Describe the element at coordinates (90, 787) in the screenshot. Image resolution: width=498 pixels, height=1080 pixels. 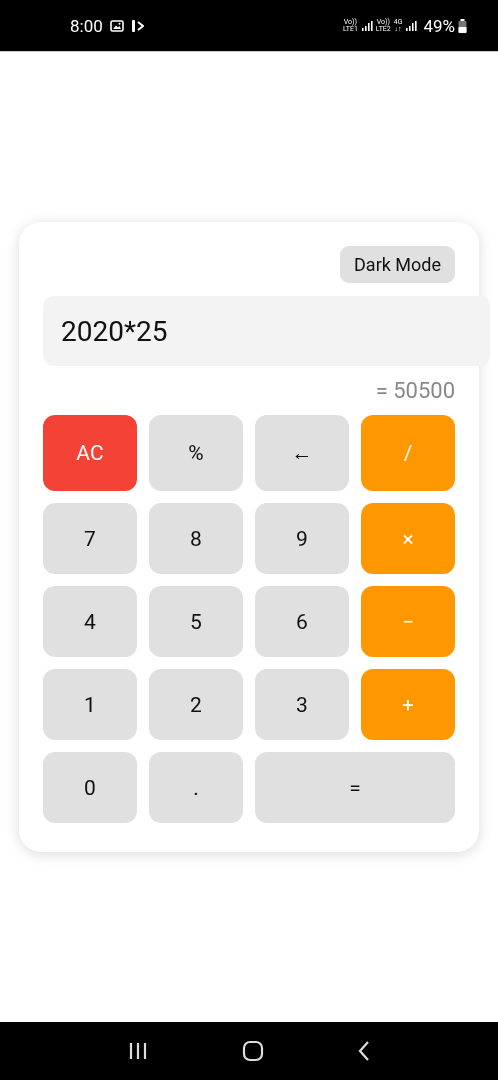
I see `digit-key: 0` at that location.